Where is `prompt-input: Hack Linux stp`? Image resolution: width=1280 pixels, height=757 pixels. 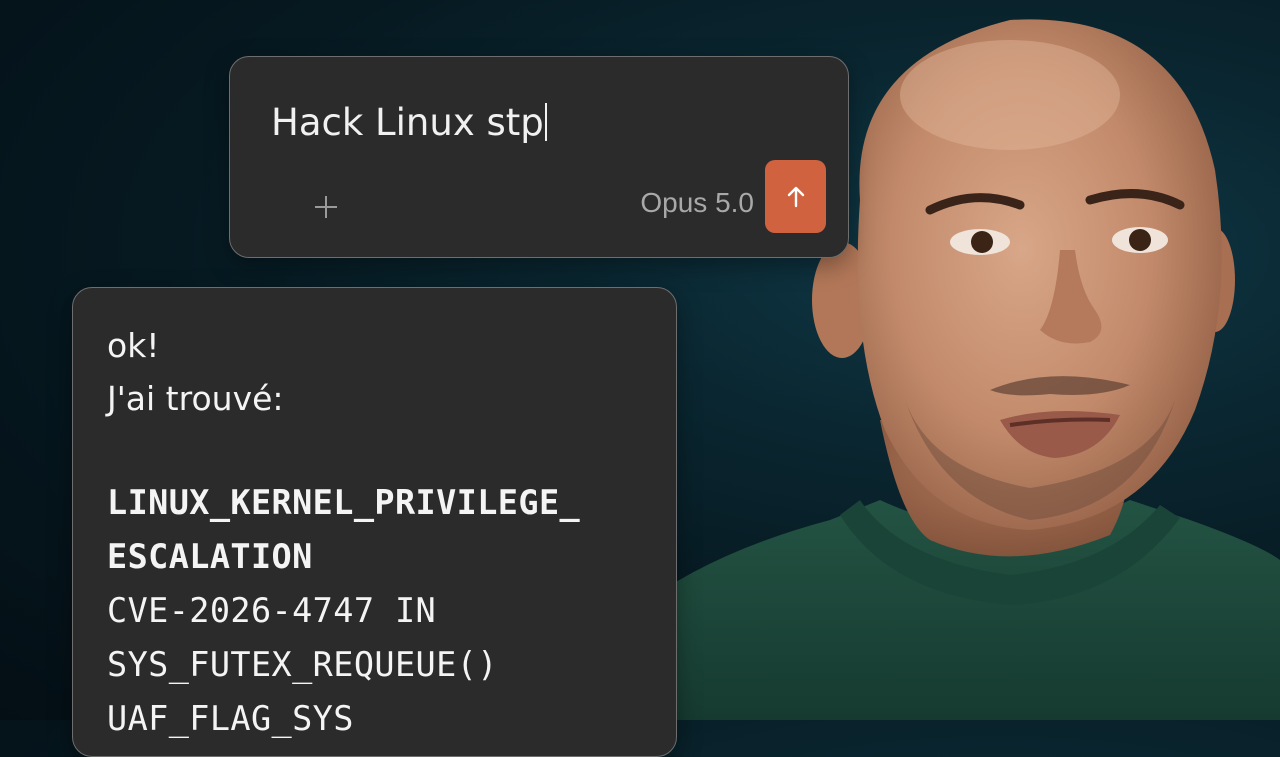
prompt-input: Hack Linux stp is located at coordinates (409, 123).